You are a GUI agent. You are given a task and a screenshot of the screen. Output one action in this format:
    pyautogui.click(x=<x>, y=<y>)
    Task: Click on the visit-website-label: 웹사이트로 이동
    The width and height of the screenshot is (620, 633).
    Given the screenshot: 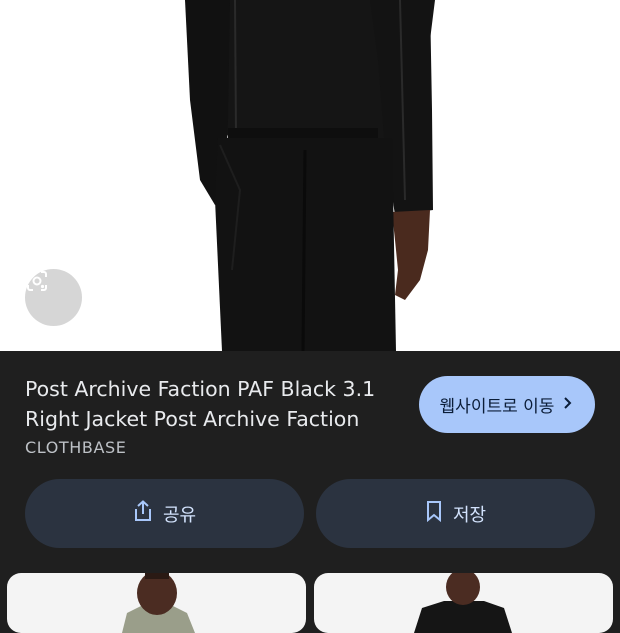 What is the action you would take?
    pyautogui.click(x=497, y=407)
    